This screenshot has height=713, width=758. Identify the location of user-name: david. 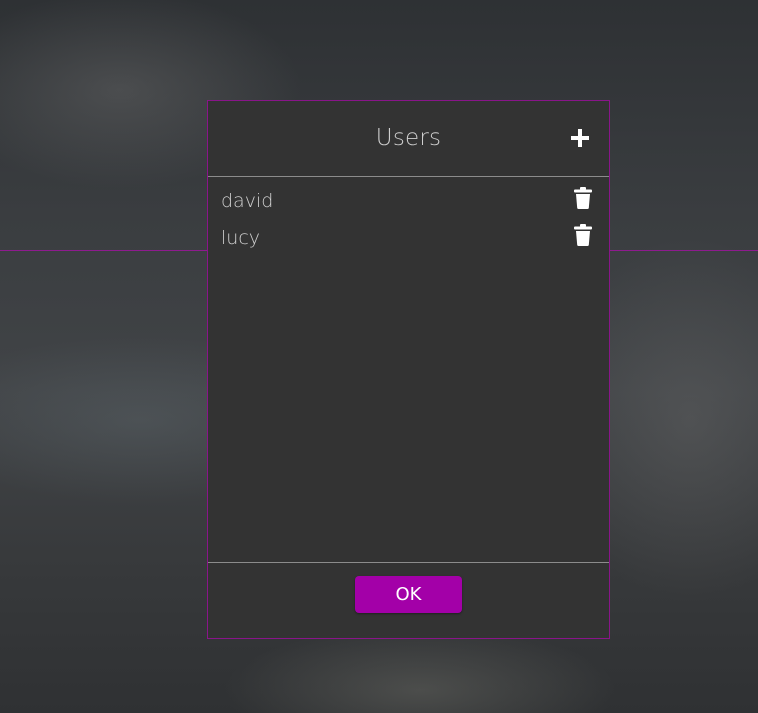
(247, 201).